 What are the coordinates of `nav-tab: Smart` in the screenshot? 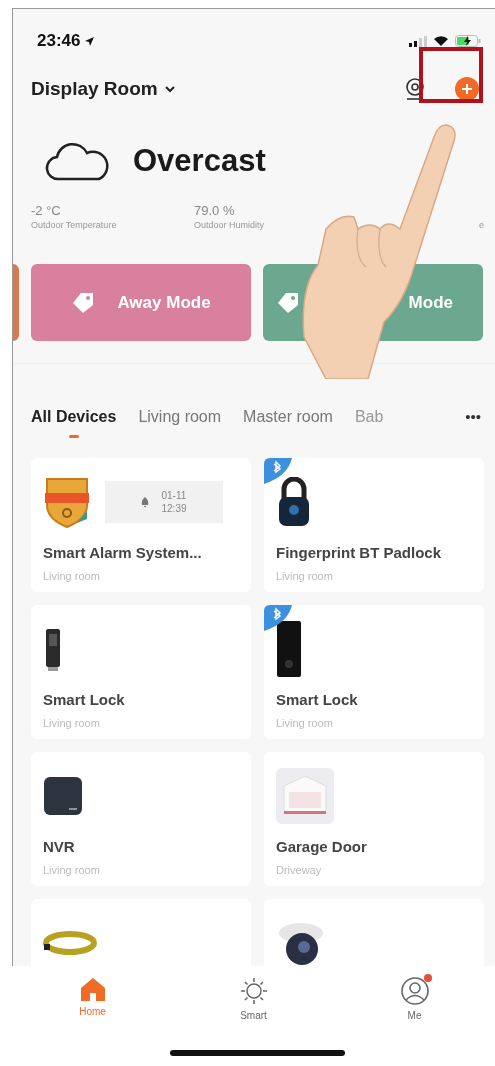 It's located at (253, 999).